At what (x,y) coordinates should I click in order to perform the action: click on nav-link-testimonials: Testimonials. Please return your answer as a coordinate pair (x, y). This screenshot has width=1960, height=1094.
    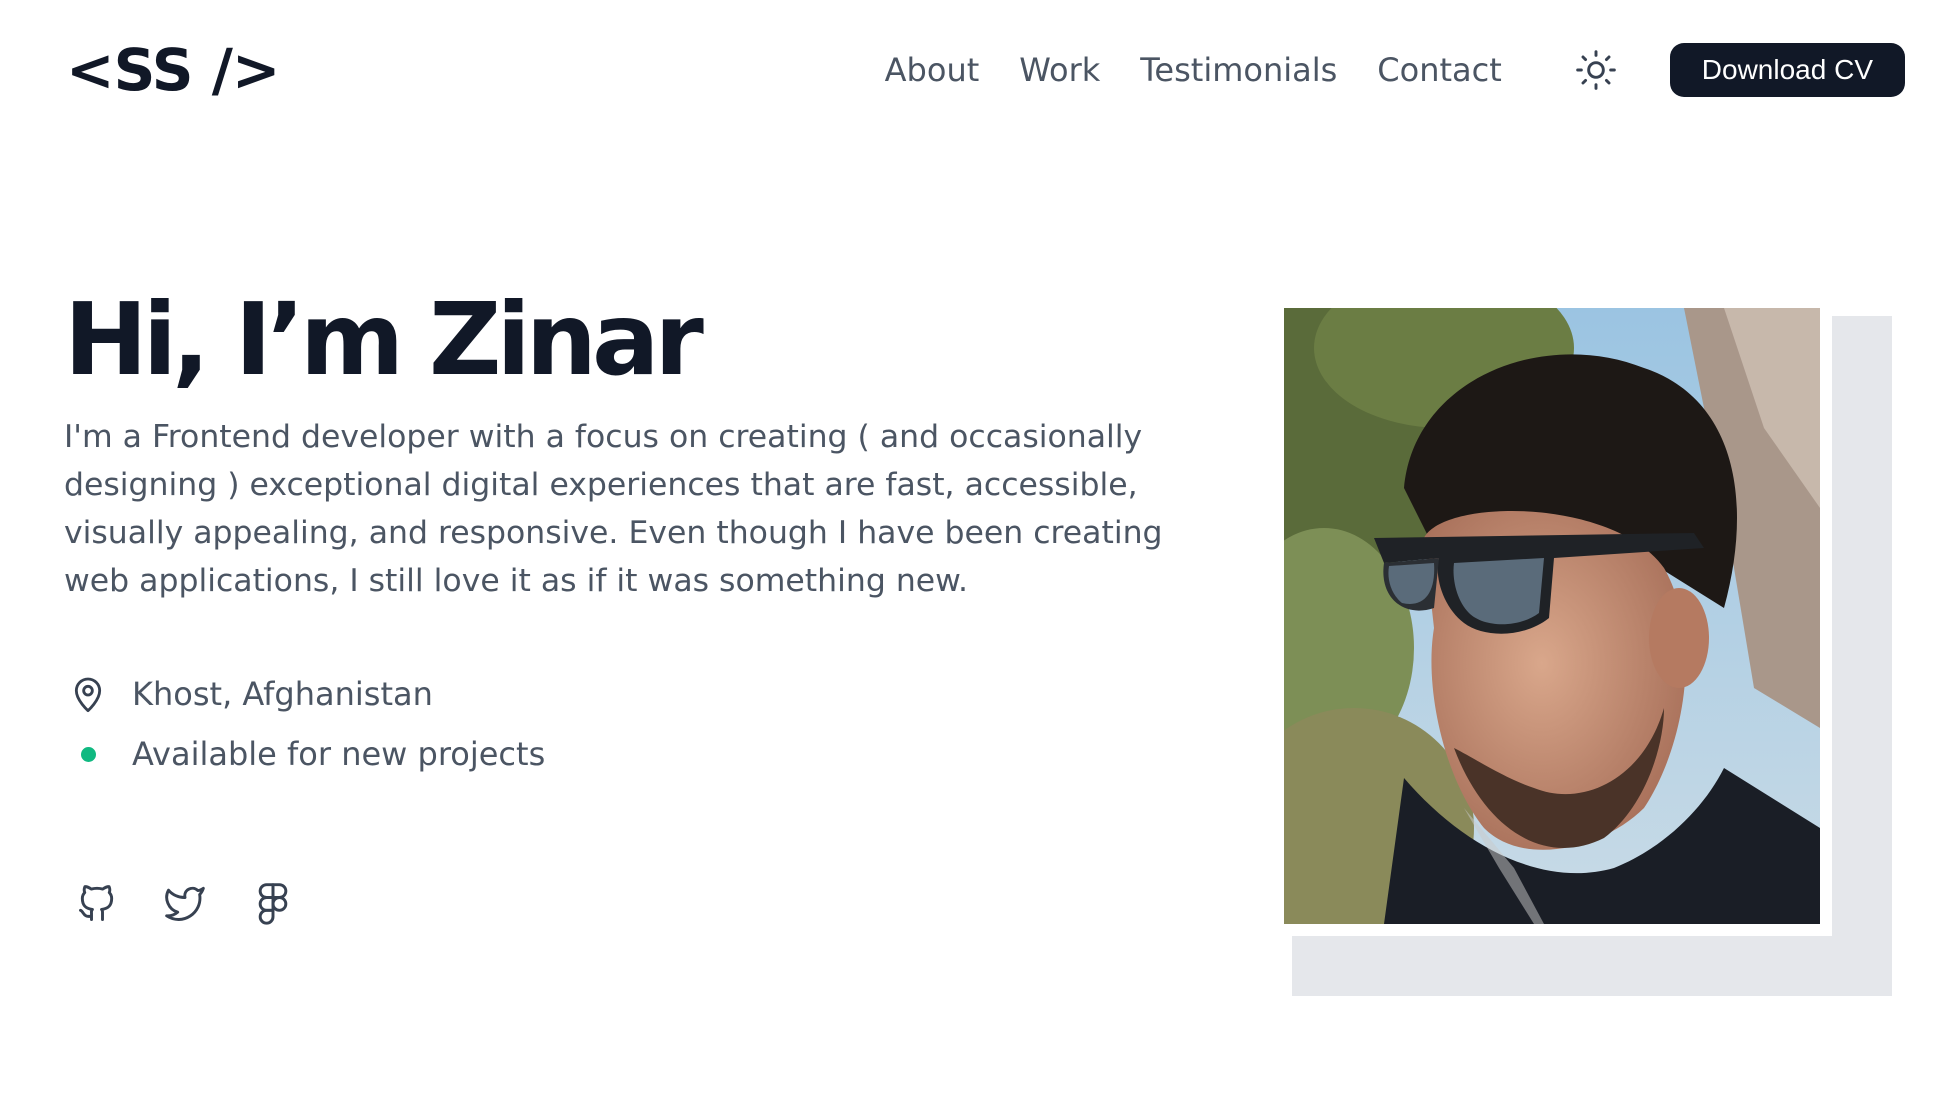
    Looking at the image, I should click on (1238, 70).